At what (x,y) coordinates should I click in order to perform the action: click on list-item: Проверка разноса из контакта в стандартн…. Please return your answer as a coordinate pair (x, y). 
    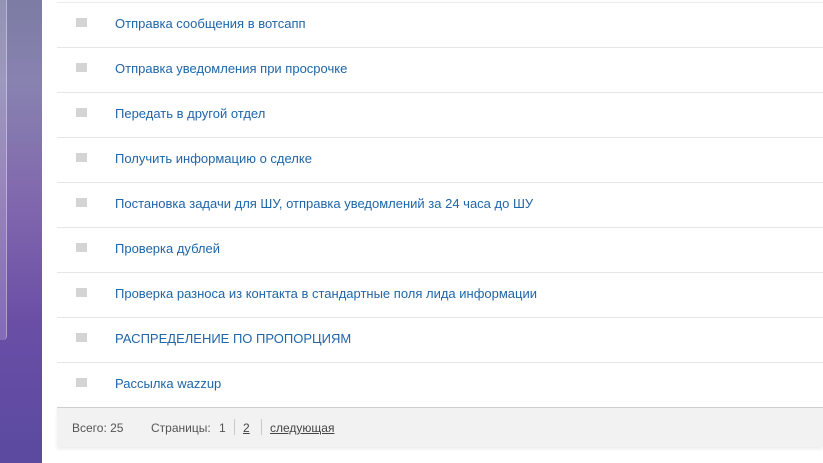
    Looking at the image, I should click on (440, 295).